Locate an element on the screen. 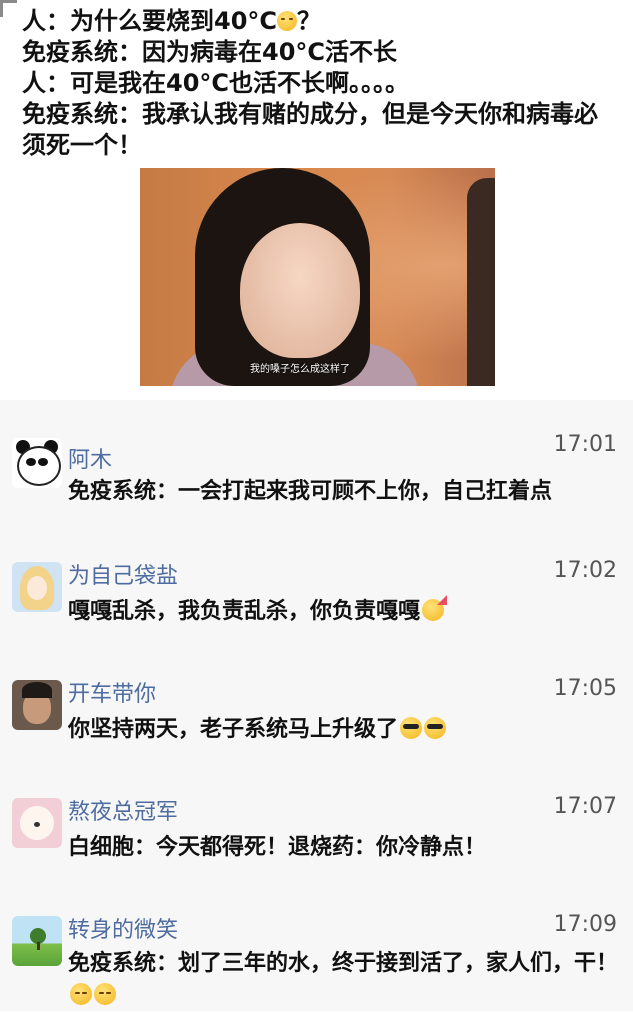 Image resolution: width=633 pixels, height=1012 pixels. comment-text-content: 嘎嘎乱杀，我负责乱杀，你负责嘎嘎 is located at coordinates (244, 611).